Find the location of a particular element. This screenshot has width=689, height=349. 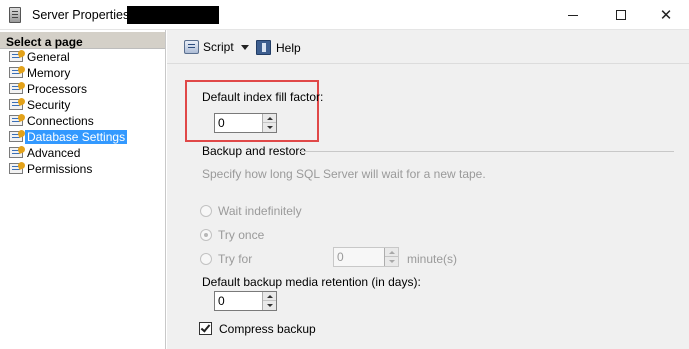

try-once-label: Try once is located at coordinates (241, 235).